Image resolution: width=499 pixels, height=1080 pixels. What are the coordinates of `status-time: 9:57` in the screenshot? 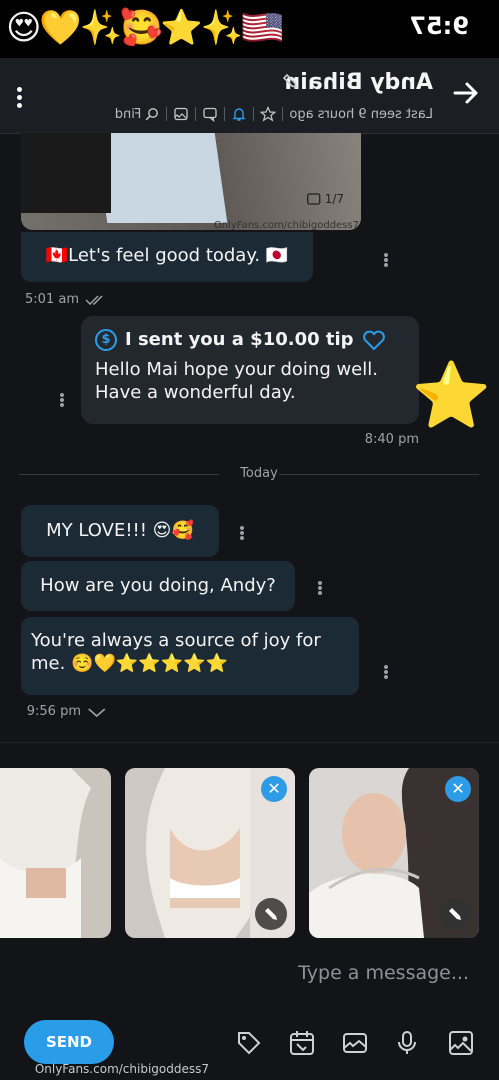 It's located at (439, 26).